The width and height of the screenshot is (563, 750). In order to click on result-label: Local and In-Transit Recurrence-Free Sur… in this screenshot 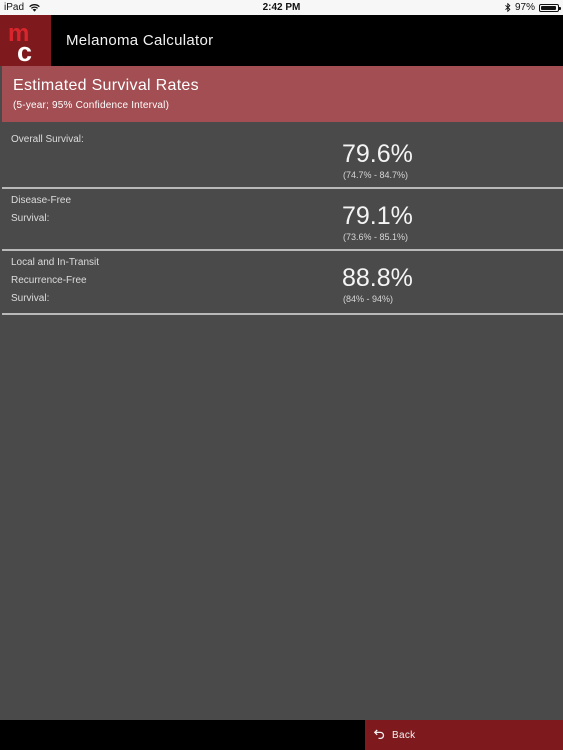, I will do `click(55, 280)`.